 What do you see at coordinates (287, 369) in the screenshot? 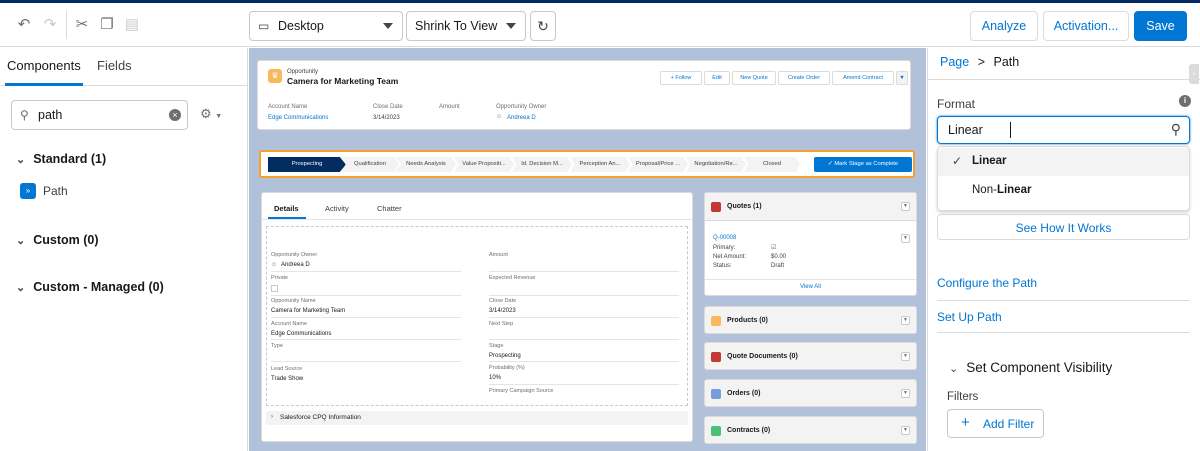
I see `field-label: Lead Source` at bounding box center [287, 369].